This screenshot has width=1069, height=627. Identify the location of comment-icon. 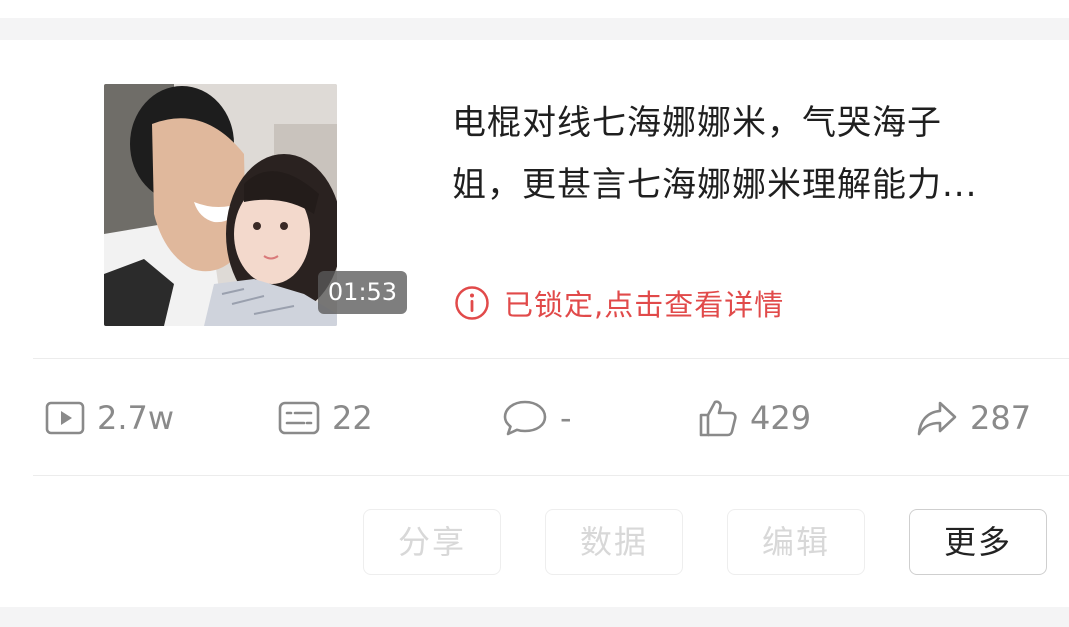
(525, 418).